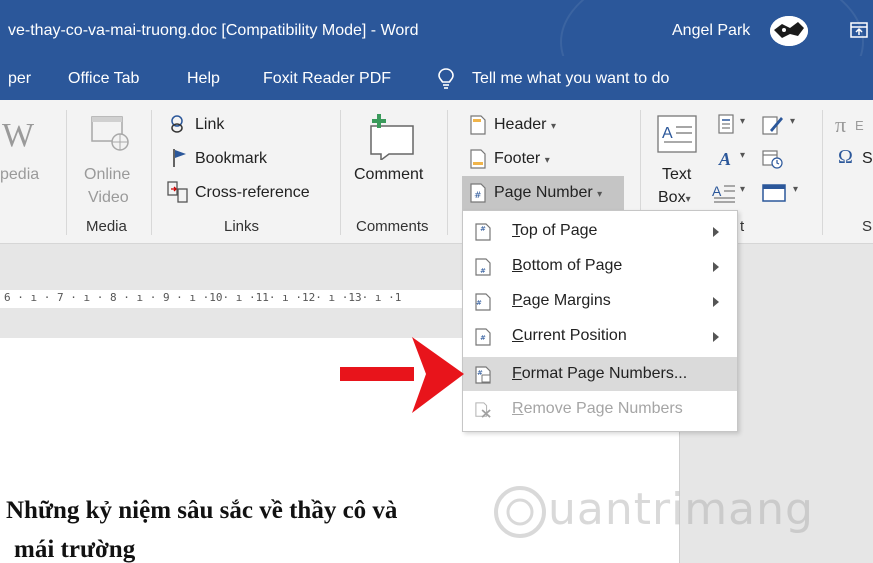  Describe the element at coordinates (603, 408) in the screenshot. I see `remove-page-numbers-text: emove Page Numbers` at that location.